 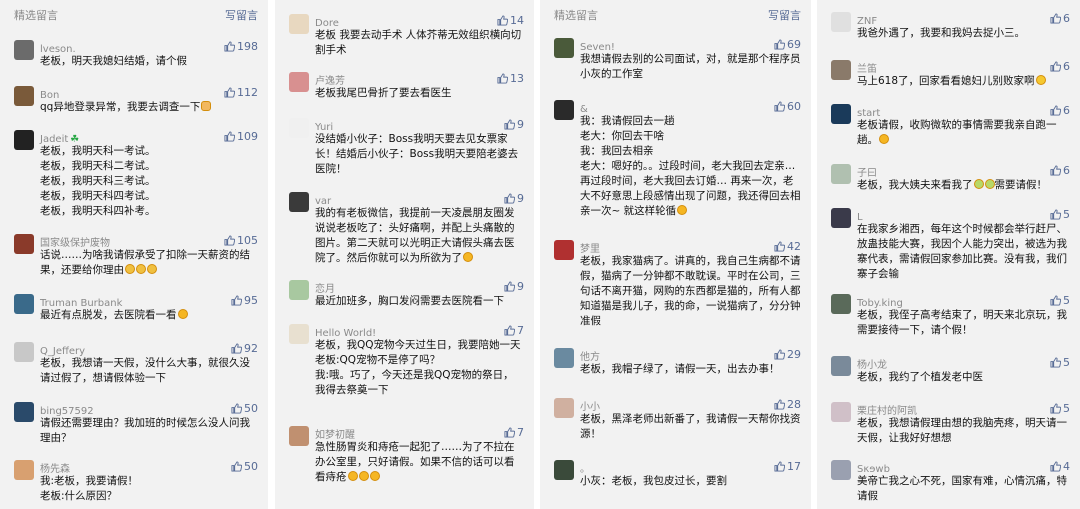 What do you see at coordinates (67, 411) in the screenshot?
I see `nickname: bing57592` at bounding box center [67, 411].